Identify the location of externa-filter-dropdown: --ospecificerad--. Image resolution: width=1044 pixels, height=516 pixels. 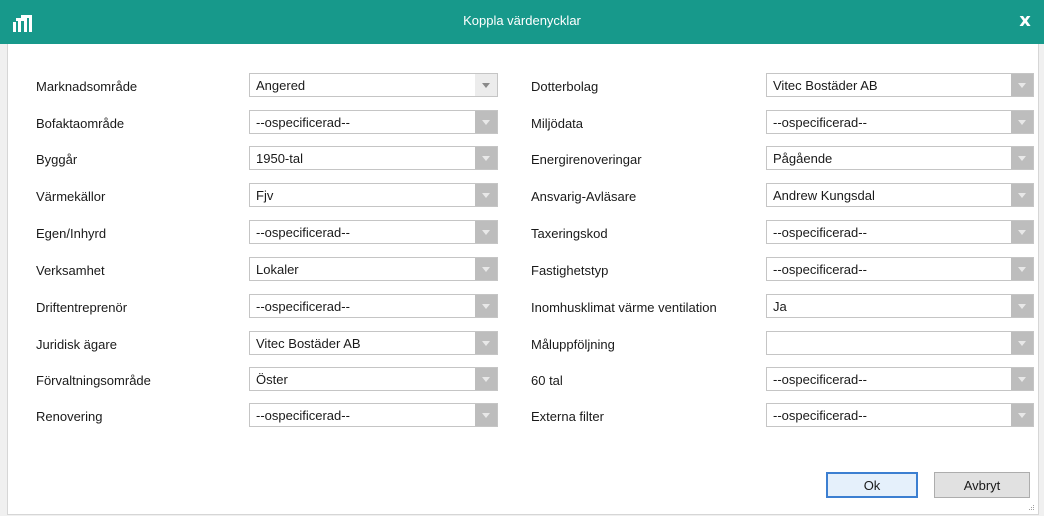
(900, 415).